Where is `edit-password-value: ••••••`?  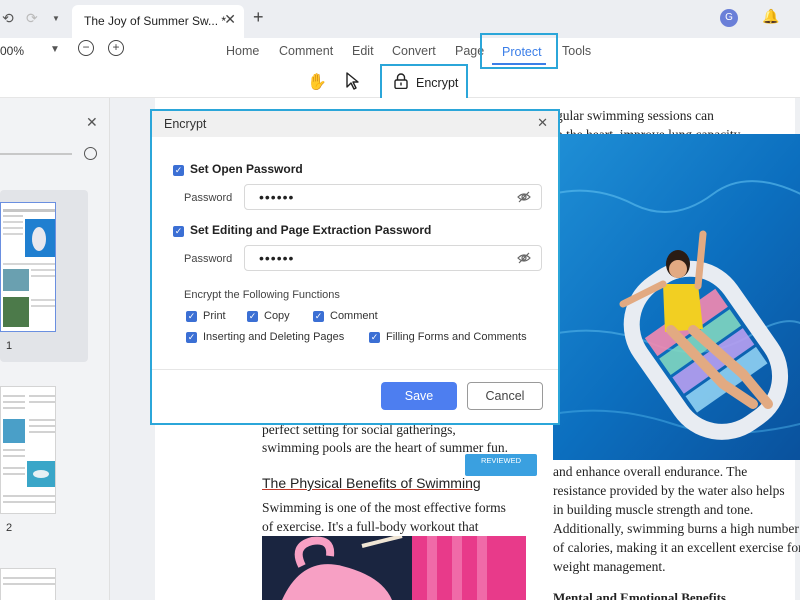 edit-password-value: •••••• is located at coordinates (277, 258).